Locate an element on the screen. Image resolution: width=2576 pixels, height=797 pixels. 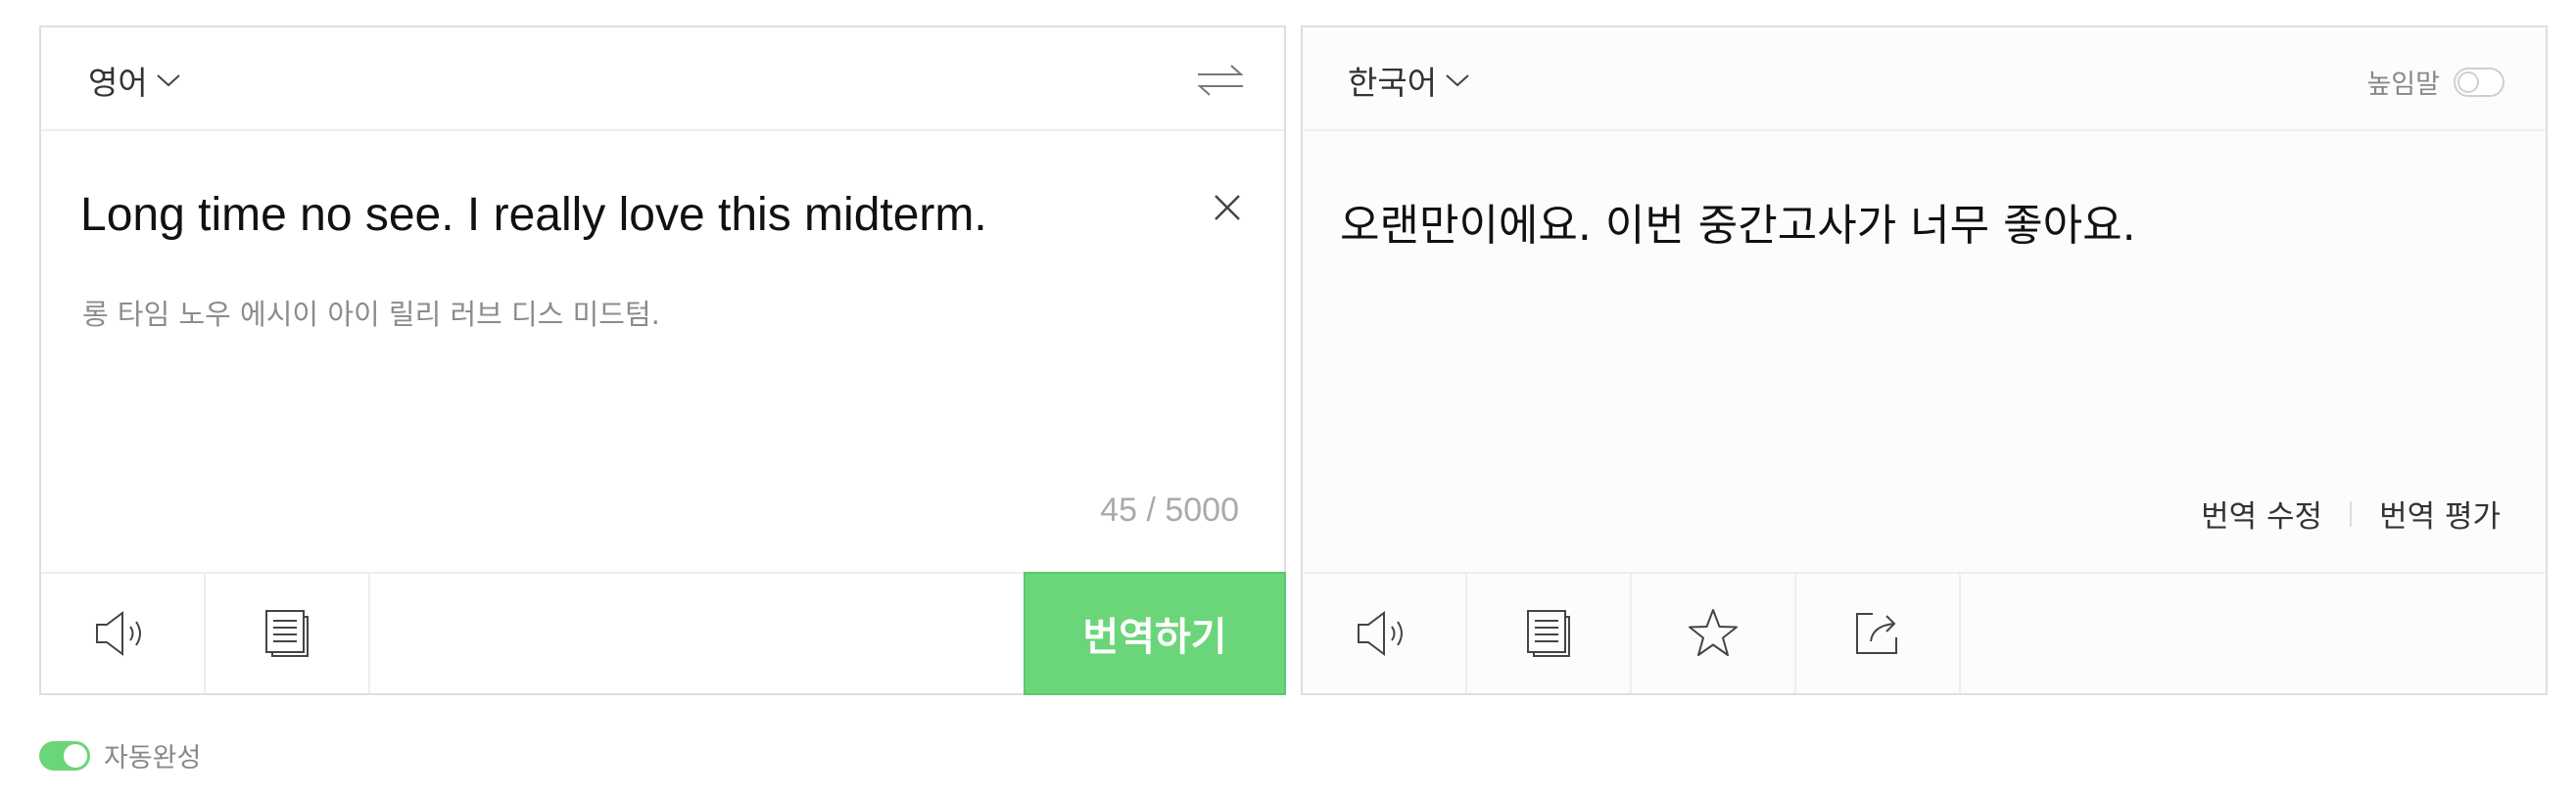
edit-translation-link: 번역 수정 is located at coordinates (2262, 514).